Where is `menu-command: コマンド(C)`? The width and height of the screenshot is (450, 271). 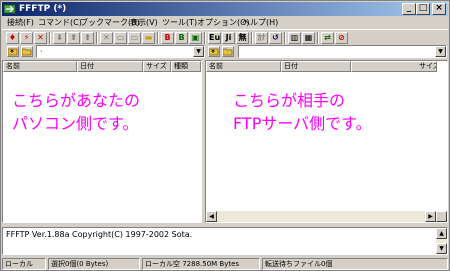 menu-command: コマンド(C) is located at coordinates (60, 22).